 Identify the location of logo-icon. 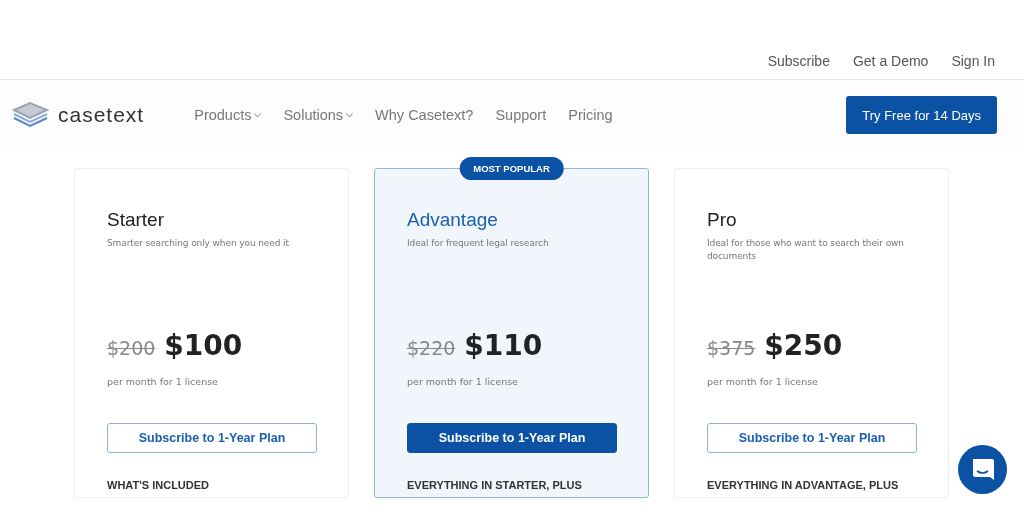
(30, 115).